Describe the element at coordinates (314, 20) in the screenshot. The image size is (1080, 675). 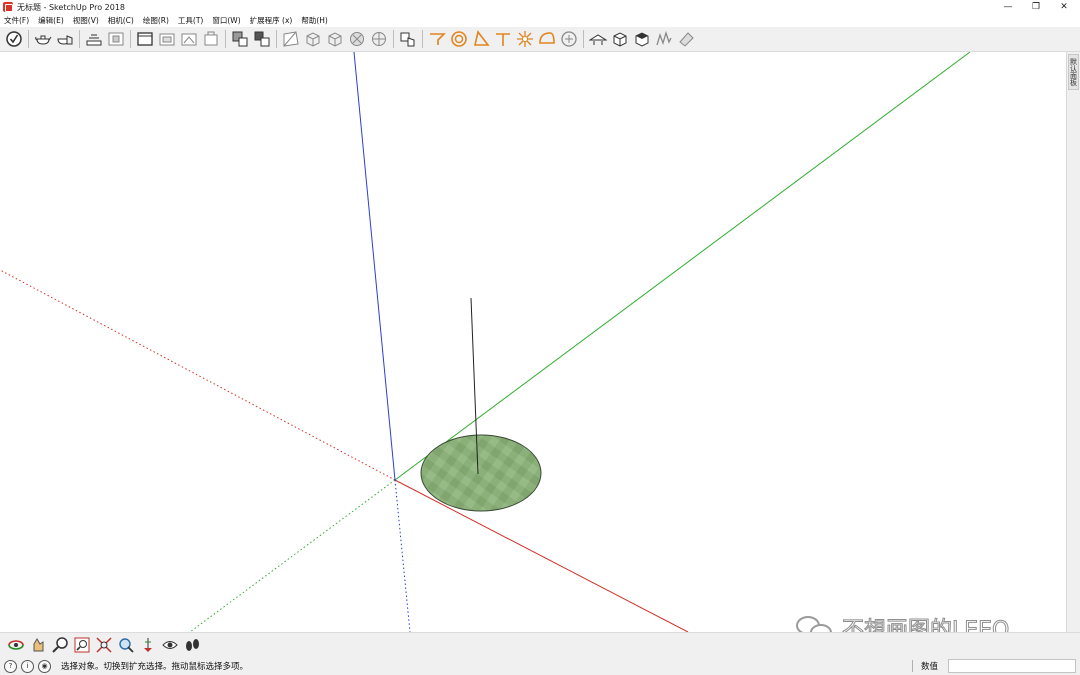
I see `menu-help: 帮助(H)` at that location.